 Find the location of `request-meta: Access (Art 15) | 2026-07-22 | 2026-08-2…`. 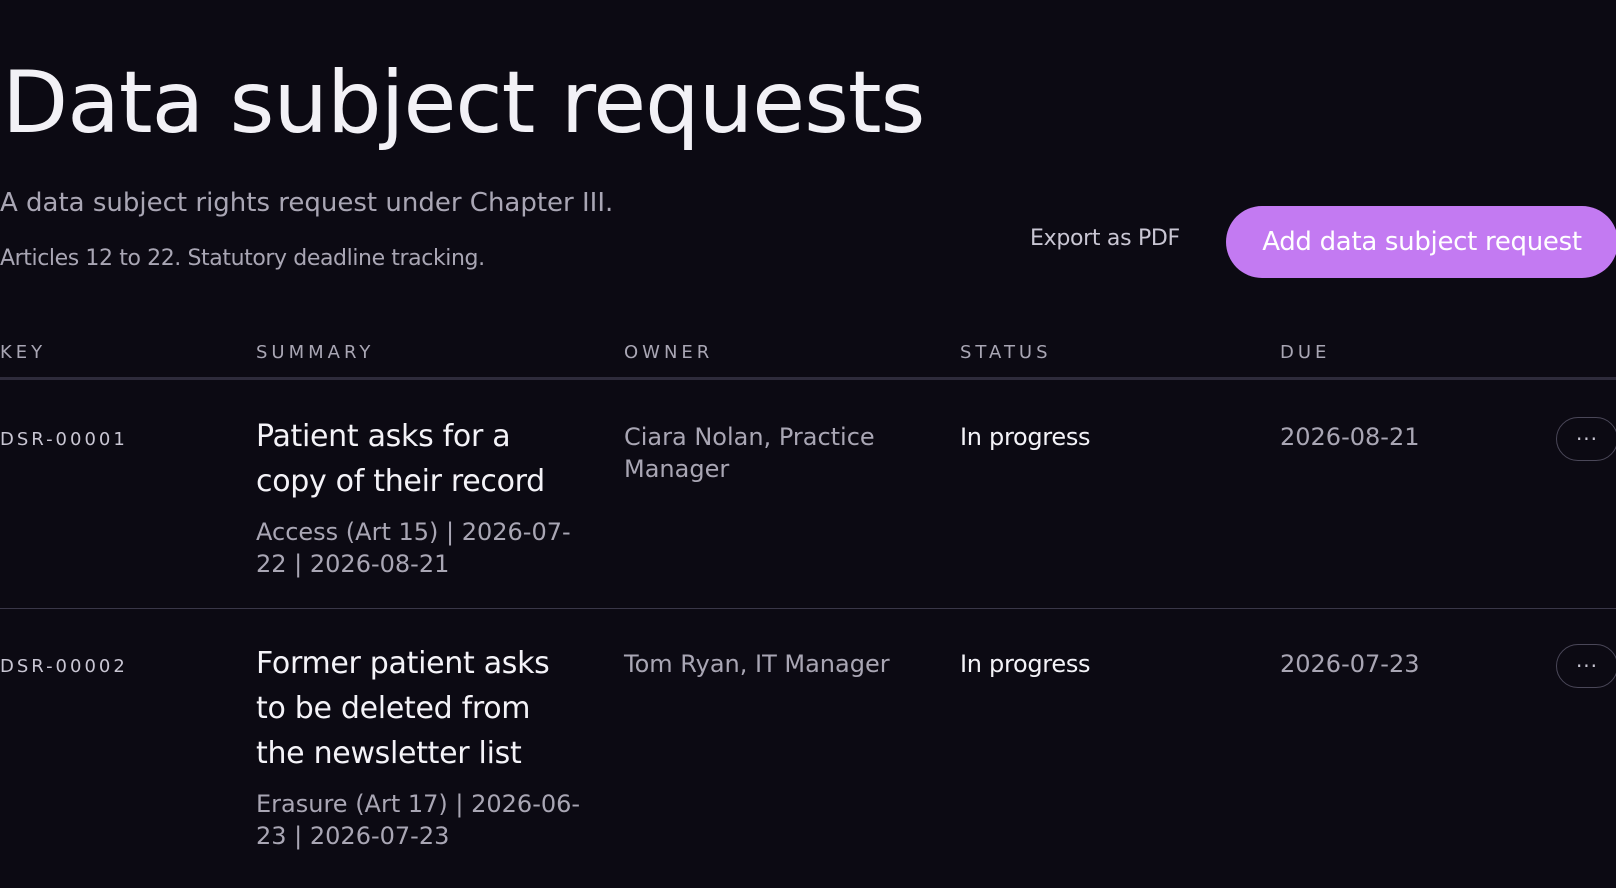

request-meta: Access (Art 15) | 2026-07-22 | 2026-08-2… is located at coordinates (413, 548).